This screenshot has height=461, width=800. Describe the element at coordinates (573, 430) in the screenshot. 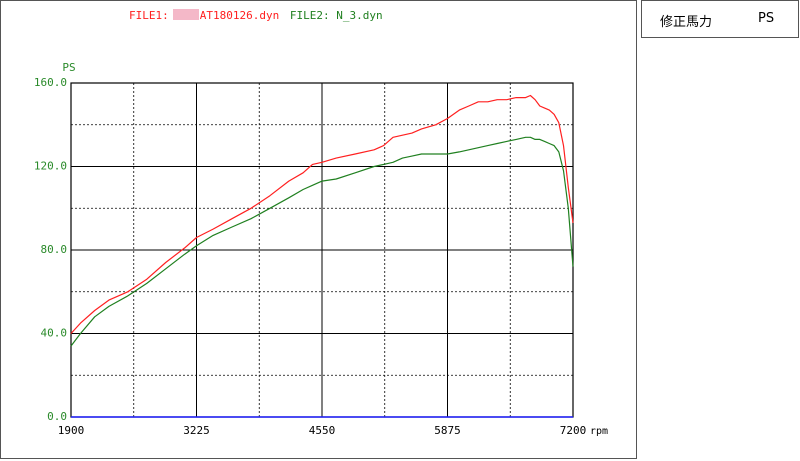

I see `x-tick-label: 7200` at that location.